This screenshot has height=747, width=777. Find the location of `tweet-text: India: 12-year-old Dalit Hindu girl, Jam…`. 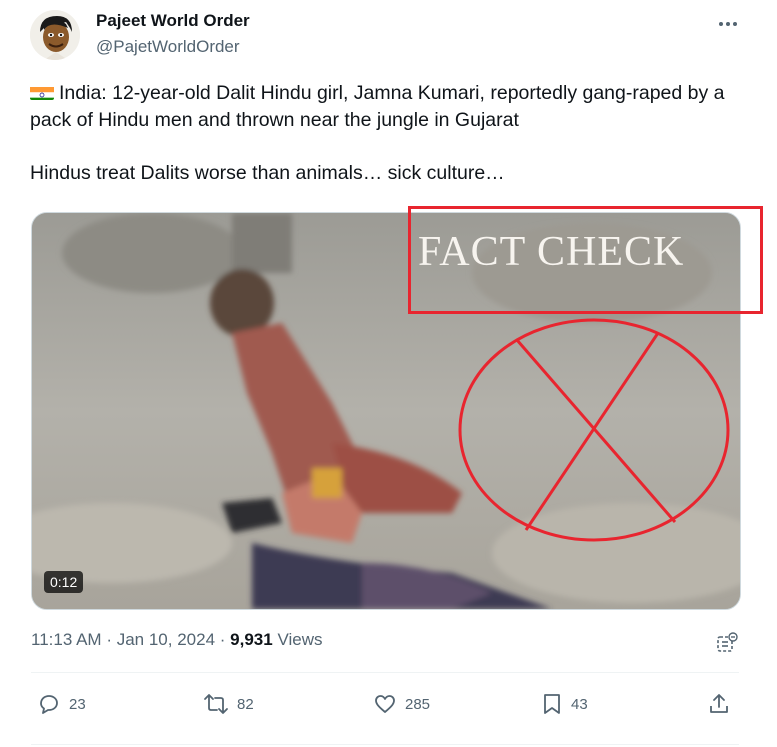

tweet-text: India: 12-year-old Dalit Hindu girl, Jam… is located at coordinates (380, 133).